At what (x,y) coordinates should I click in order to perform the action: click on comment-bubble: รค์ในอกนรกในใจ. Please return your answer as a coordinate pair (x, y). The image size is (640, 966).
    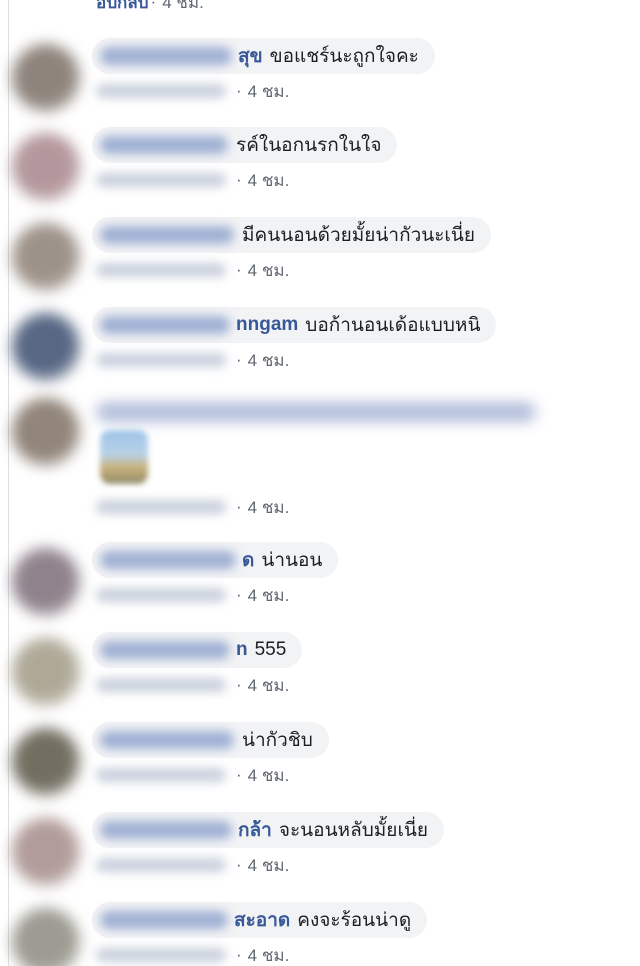
    Looking at the image, I should click on (245, 145).